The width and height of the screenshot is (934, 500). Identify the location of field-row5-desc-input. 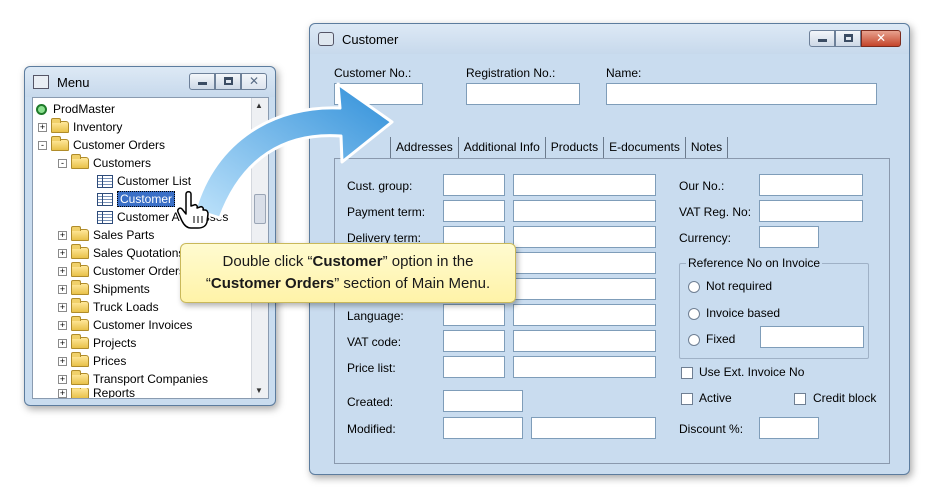
(584, 289).